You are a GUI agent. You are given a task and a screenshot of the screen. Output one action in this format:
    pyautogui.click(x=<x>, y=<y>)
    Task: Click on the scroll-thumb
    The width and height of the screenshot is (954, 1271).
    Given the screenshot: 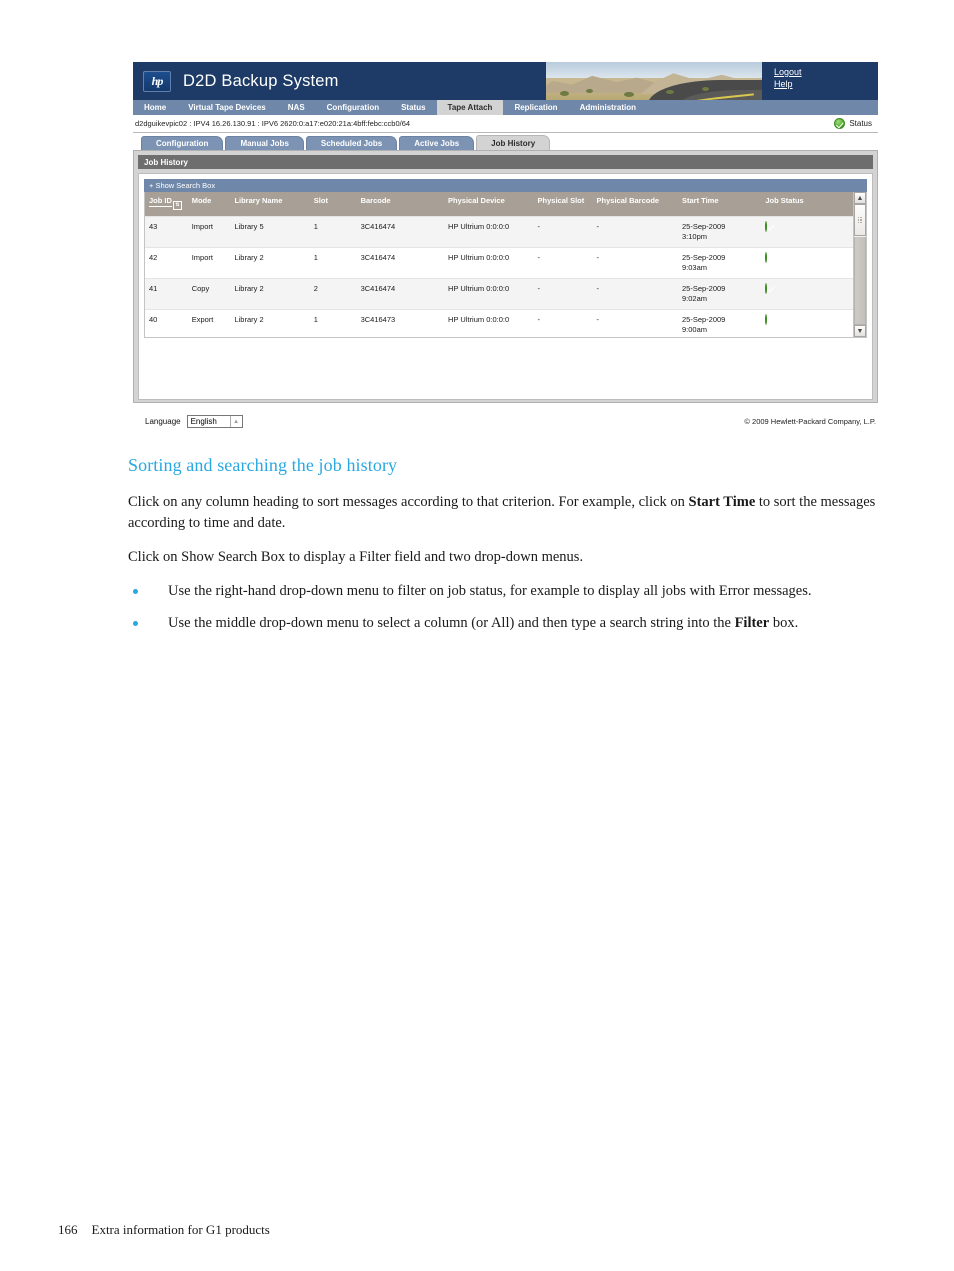 What is the action you would take?
    pyautogui.click(x=860, y=220)
    